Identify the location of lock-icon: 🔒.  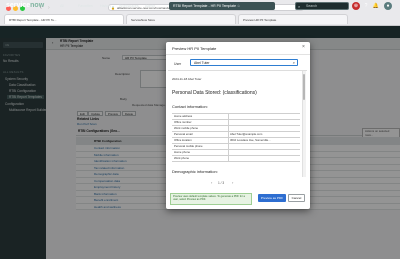
(113, 8).